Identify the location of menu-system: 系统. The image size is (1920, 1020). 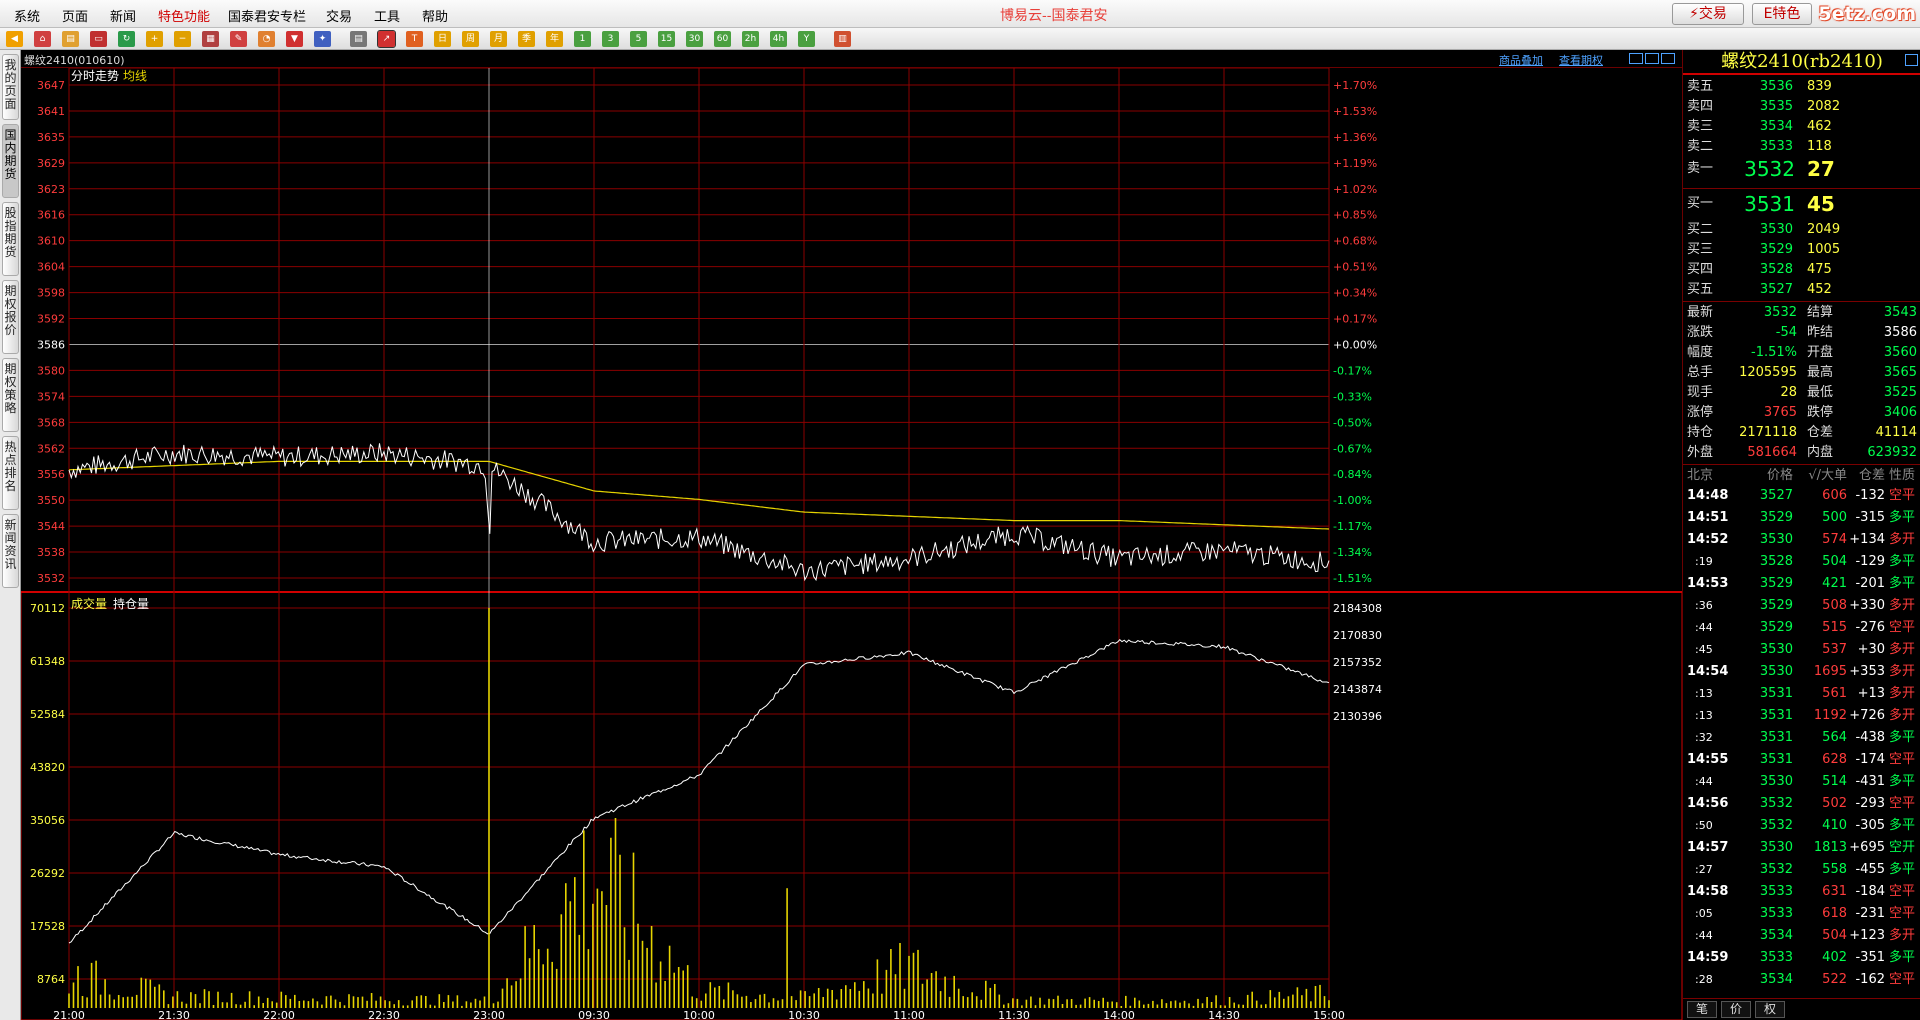
(27, 15).